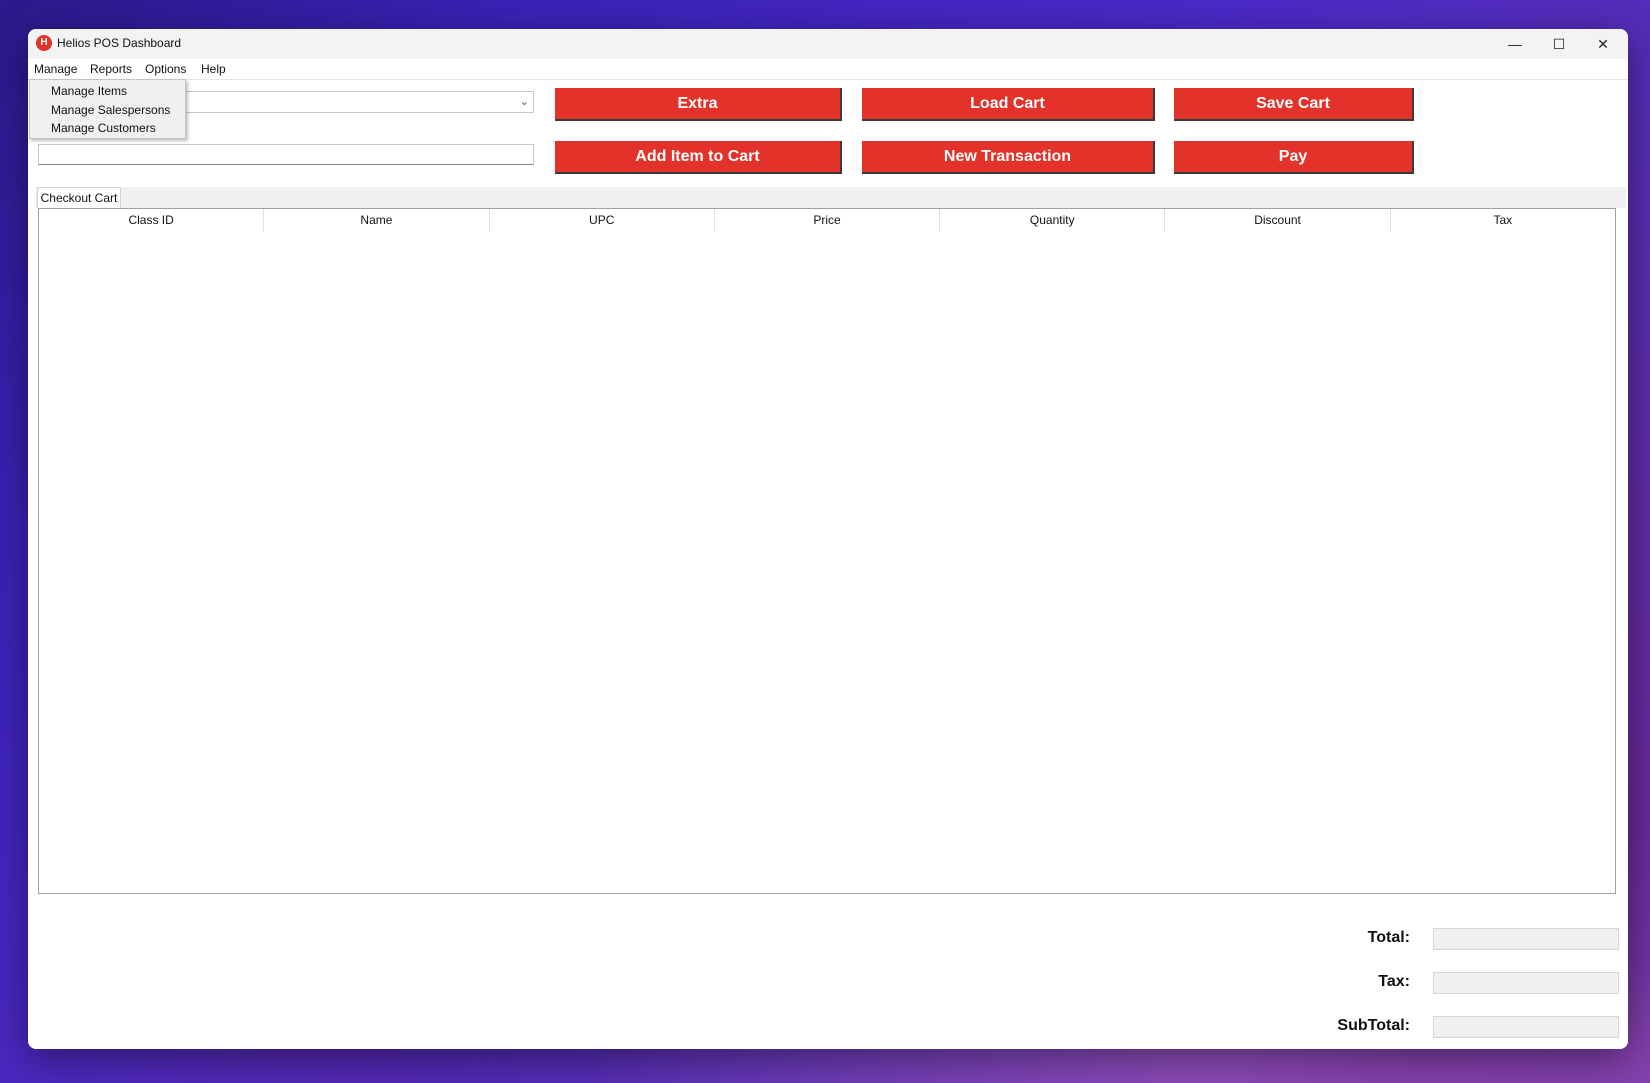 This screenshot has width=1650, height=1083. Describe the element at coordinates (1008, 104) in the screenshot. I see `load-cart-button: Load Cart` at that location.